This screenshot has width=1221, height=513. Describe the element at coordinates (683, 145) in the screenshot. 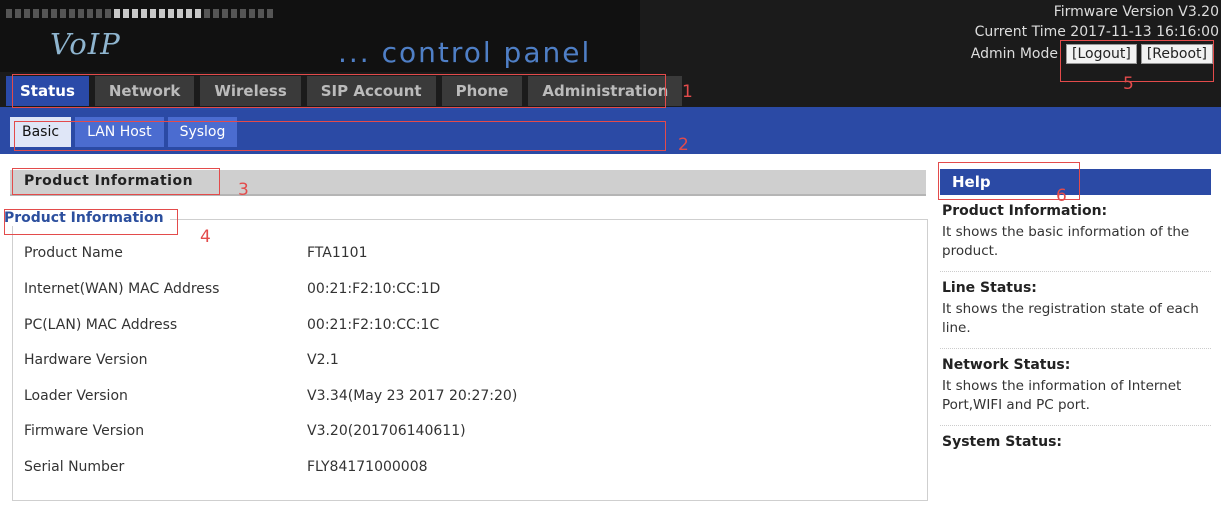

I see `annotation-number-2: 2` at that location.